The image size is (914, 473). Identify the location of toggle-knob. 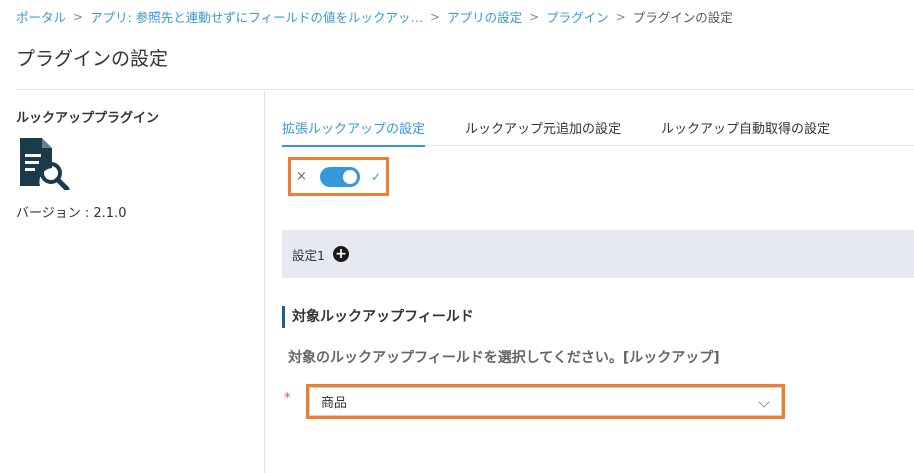
(350, 176).